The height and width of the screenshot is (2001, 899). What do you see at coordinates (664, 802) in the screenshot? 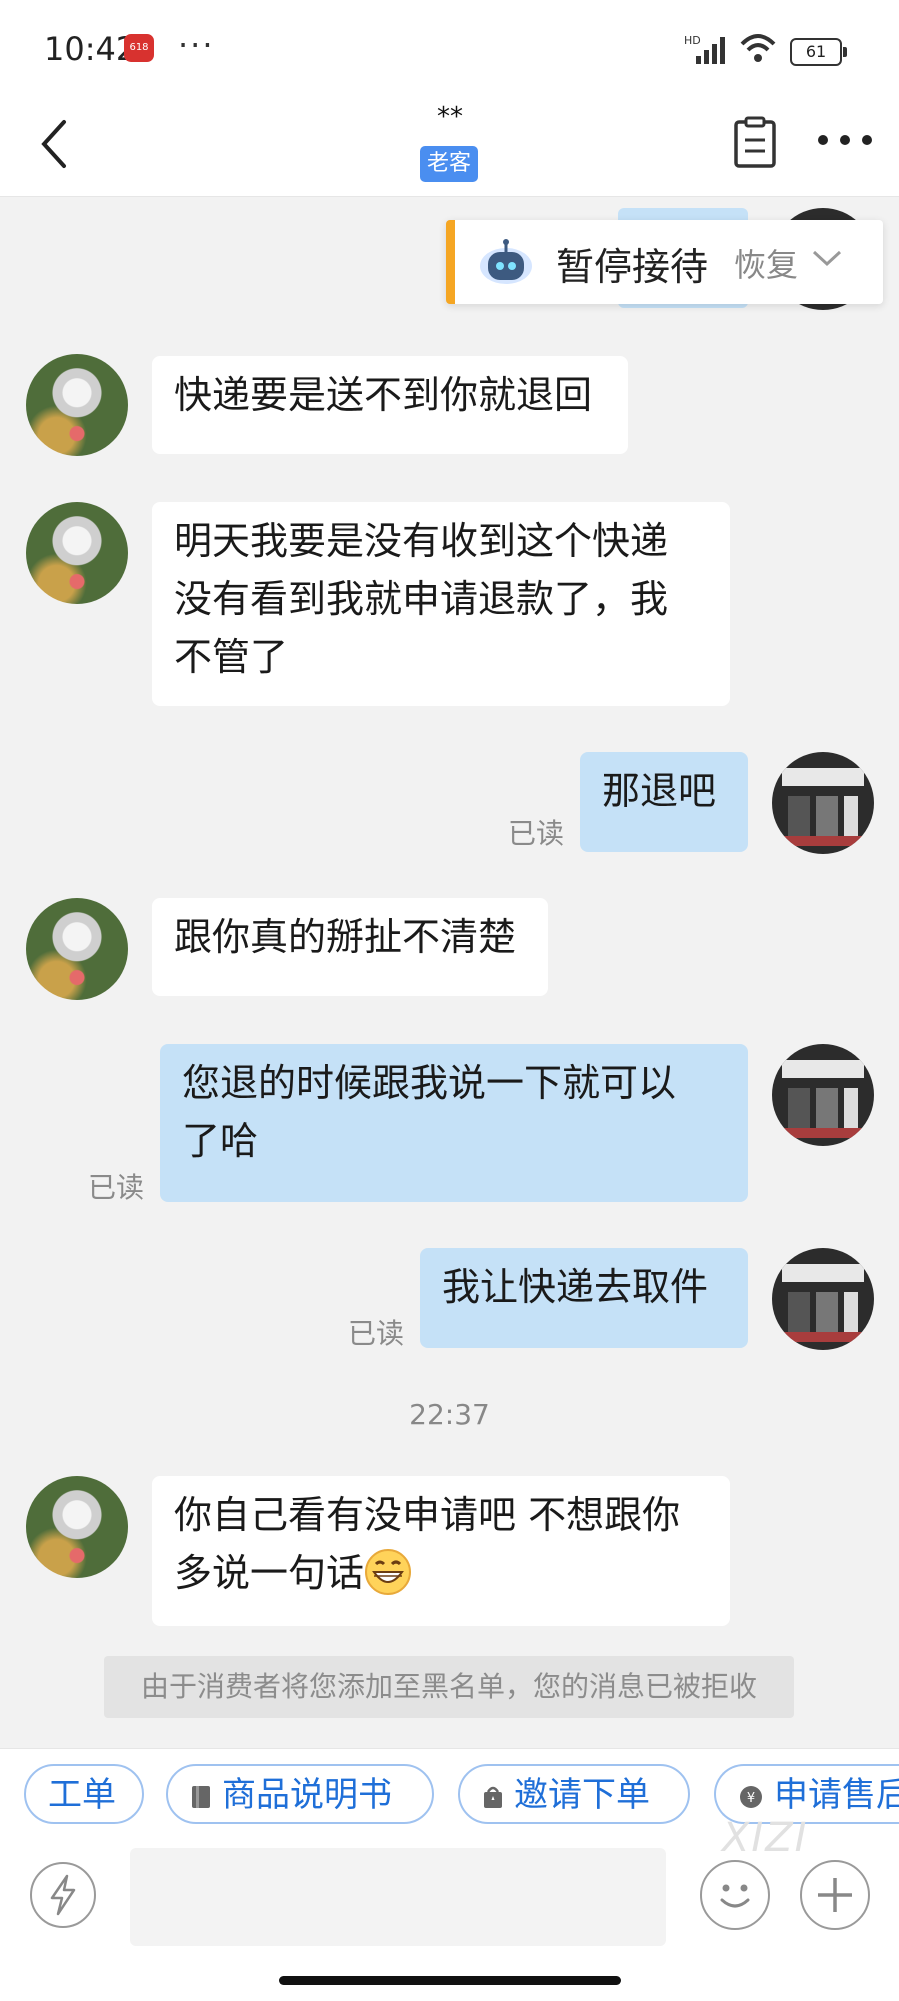
I see `message-bubble-outgoing: 那退吧` at bounding box center [664, 802].